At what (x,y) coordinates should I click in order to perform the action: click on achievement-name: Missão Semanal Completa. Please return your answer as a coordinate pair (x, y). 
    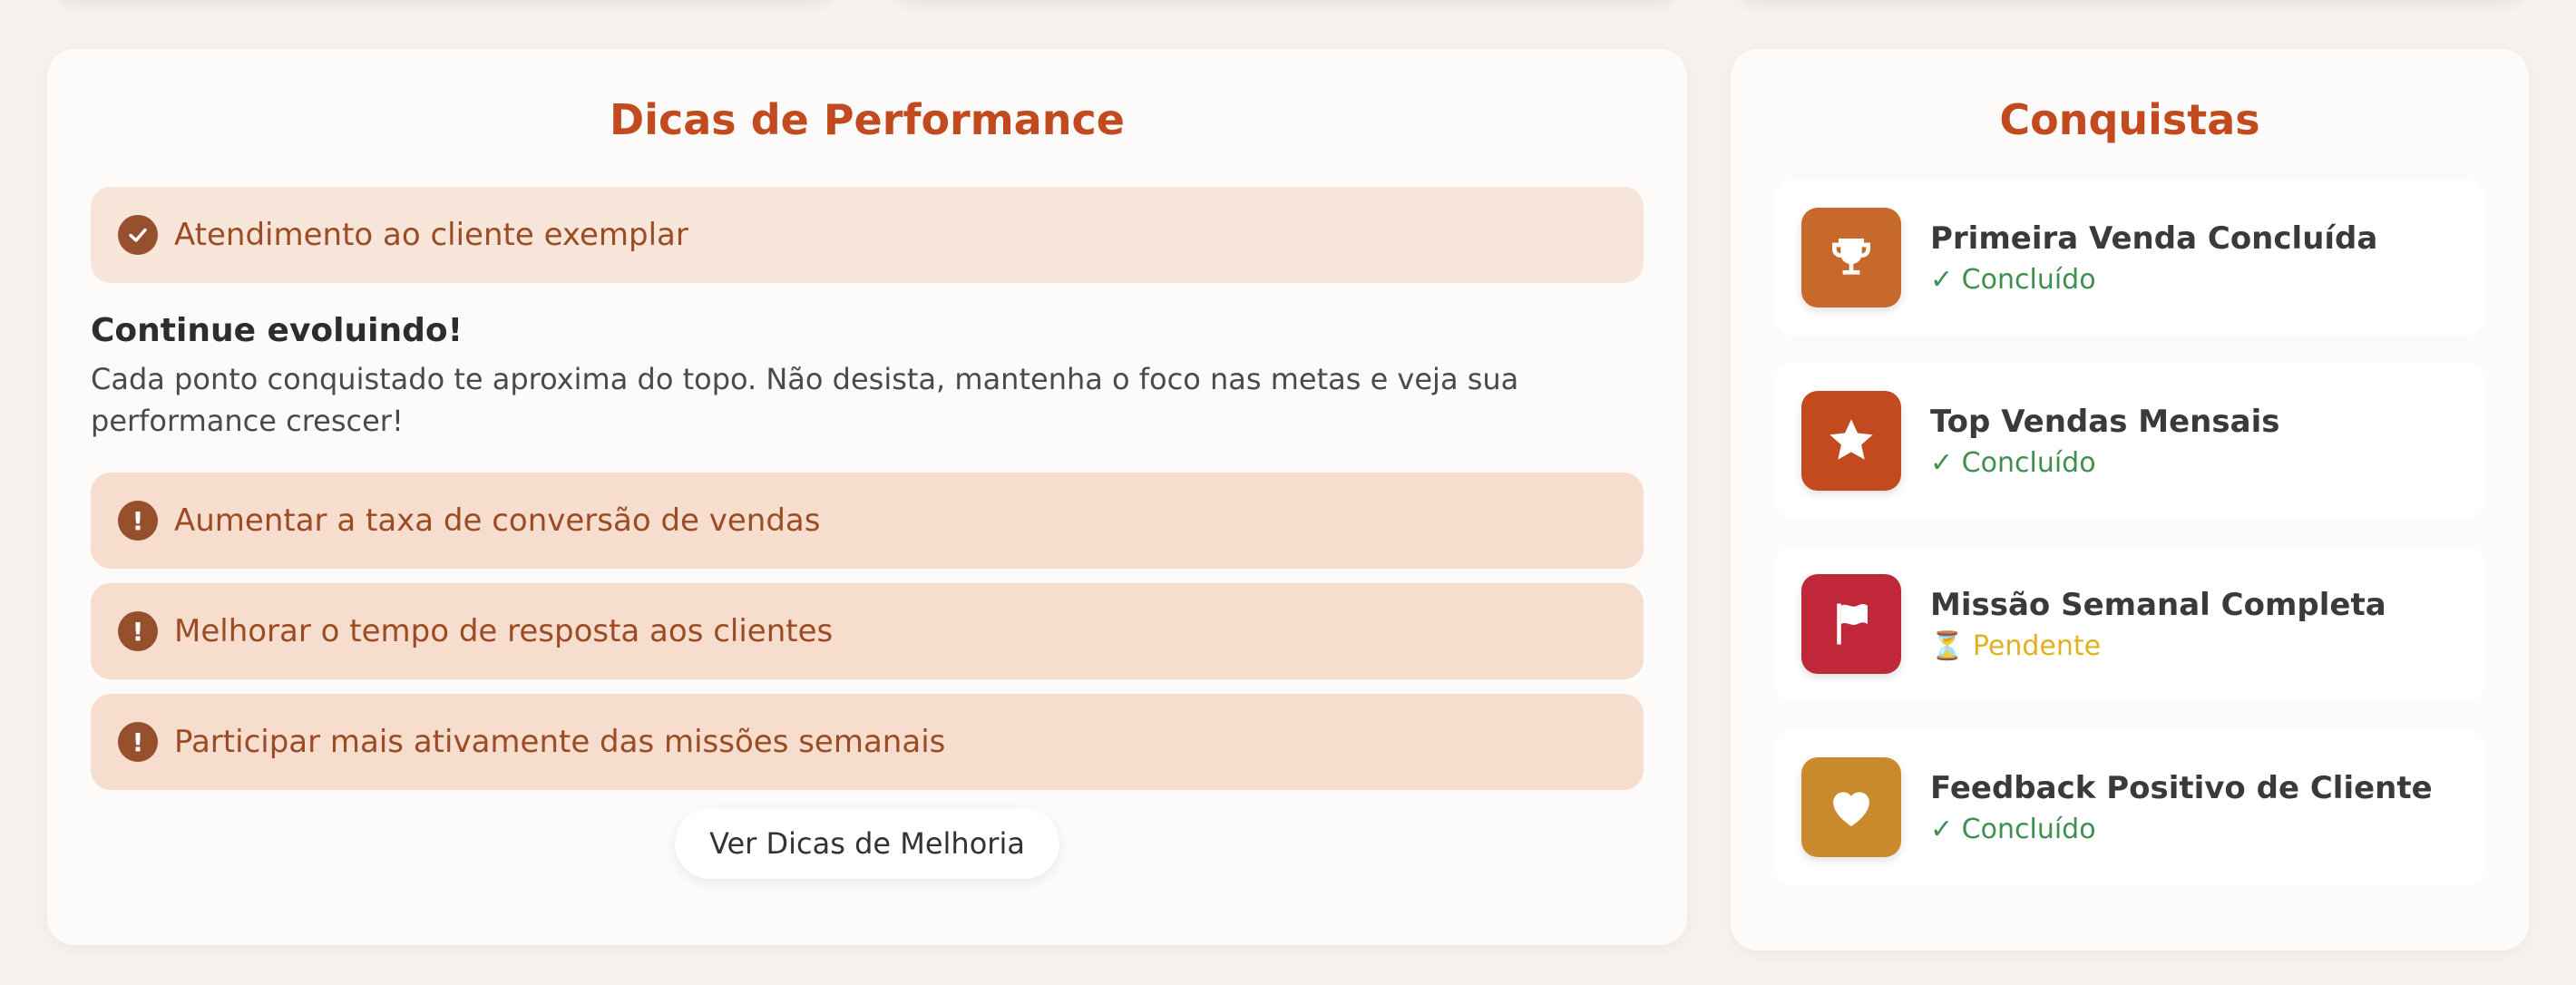
    Looking at the image, I should click on (2158, 604).